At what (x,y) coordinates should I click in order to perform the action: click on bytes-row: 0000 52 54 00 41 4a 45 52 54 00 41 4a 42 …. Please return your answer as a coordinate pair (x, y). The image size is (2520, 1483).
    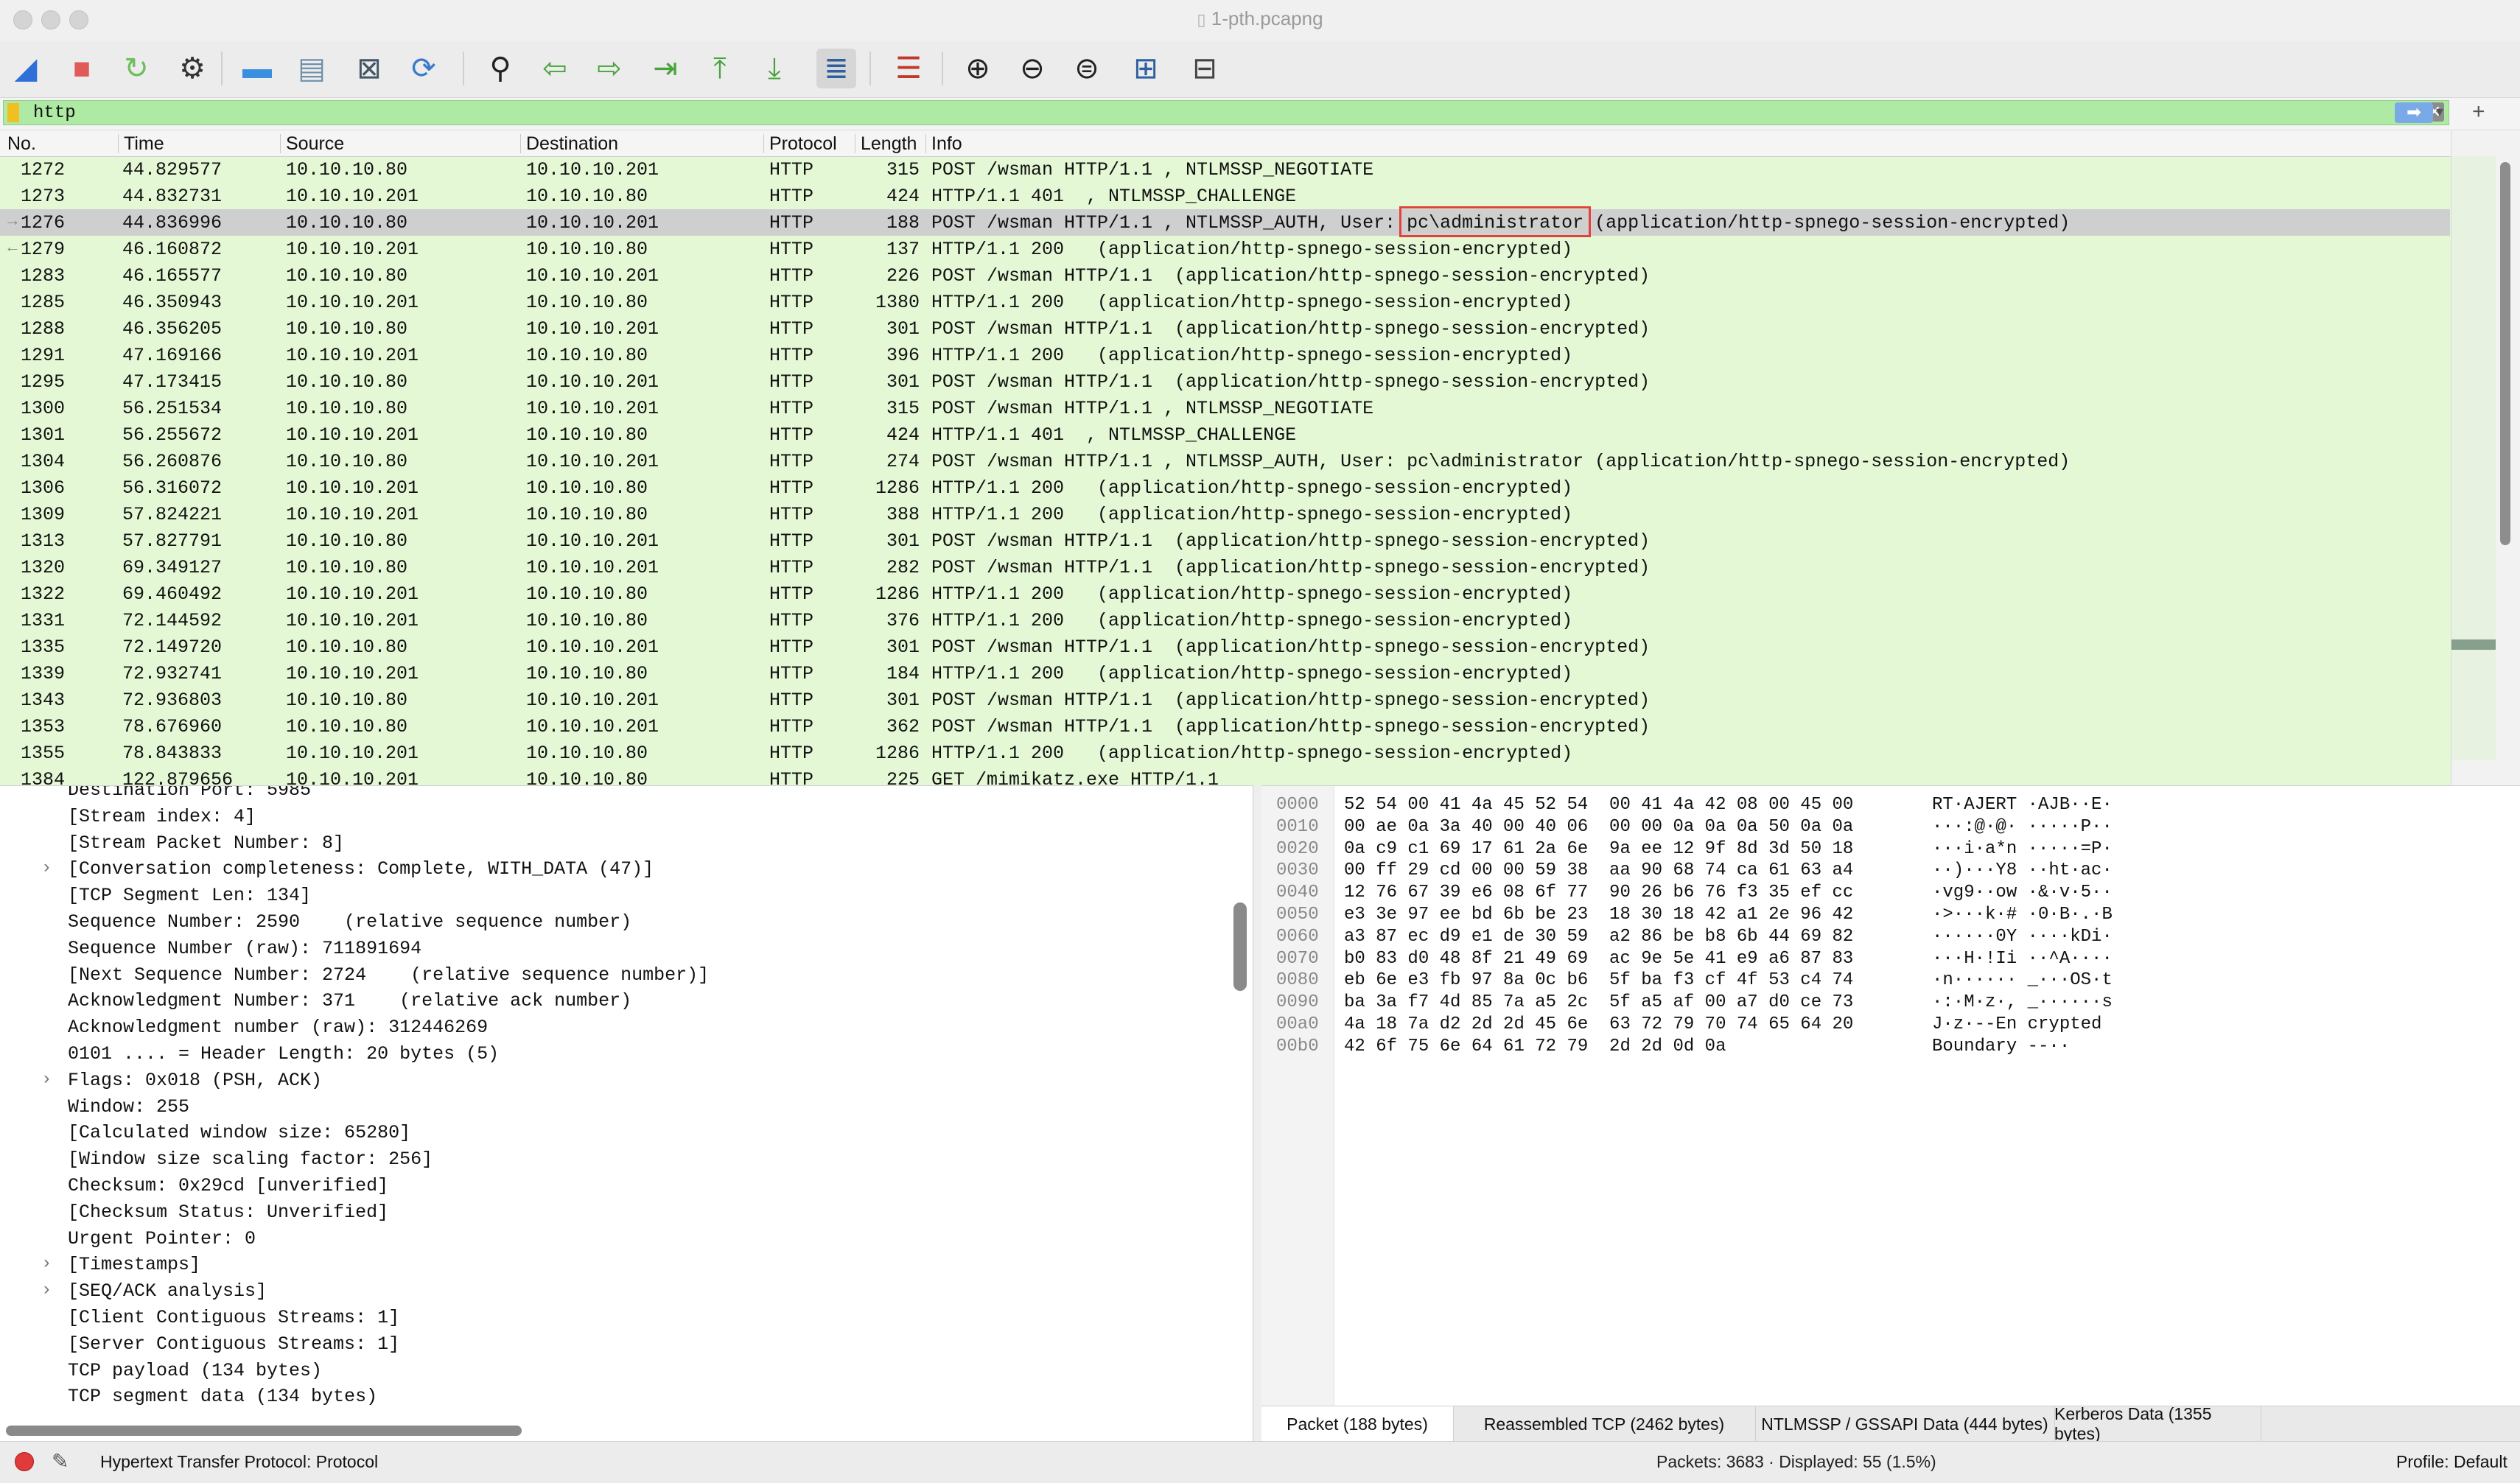
    Looking at the image, I should click on (1887, 804).